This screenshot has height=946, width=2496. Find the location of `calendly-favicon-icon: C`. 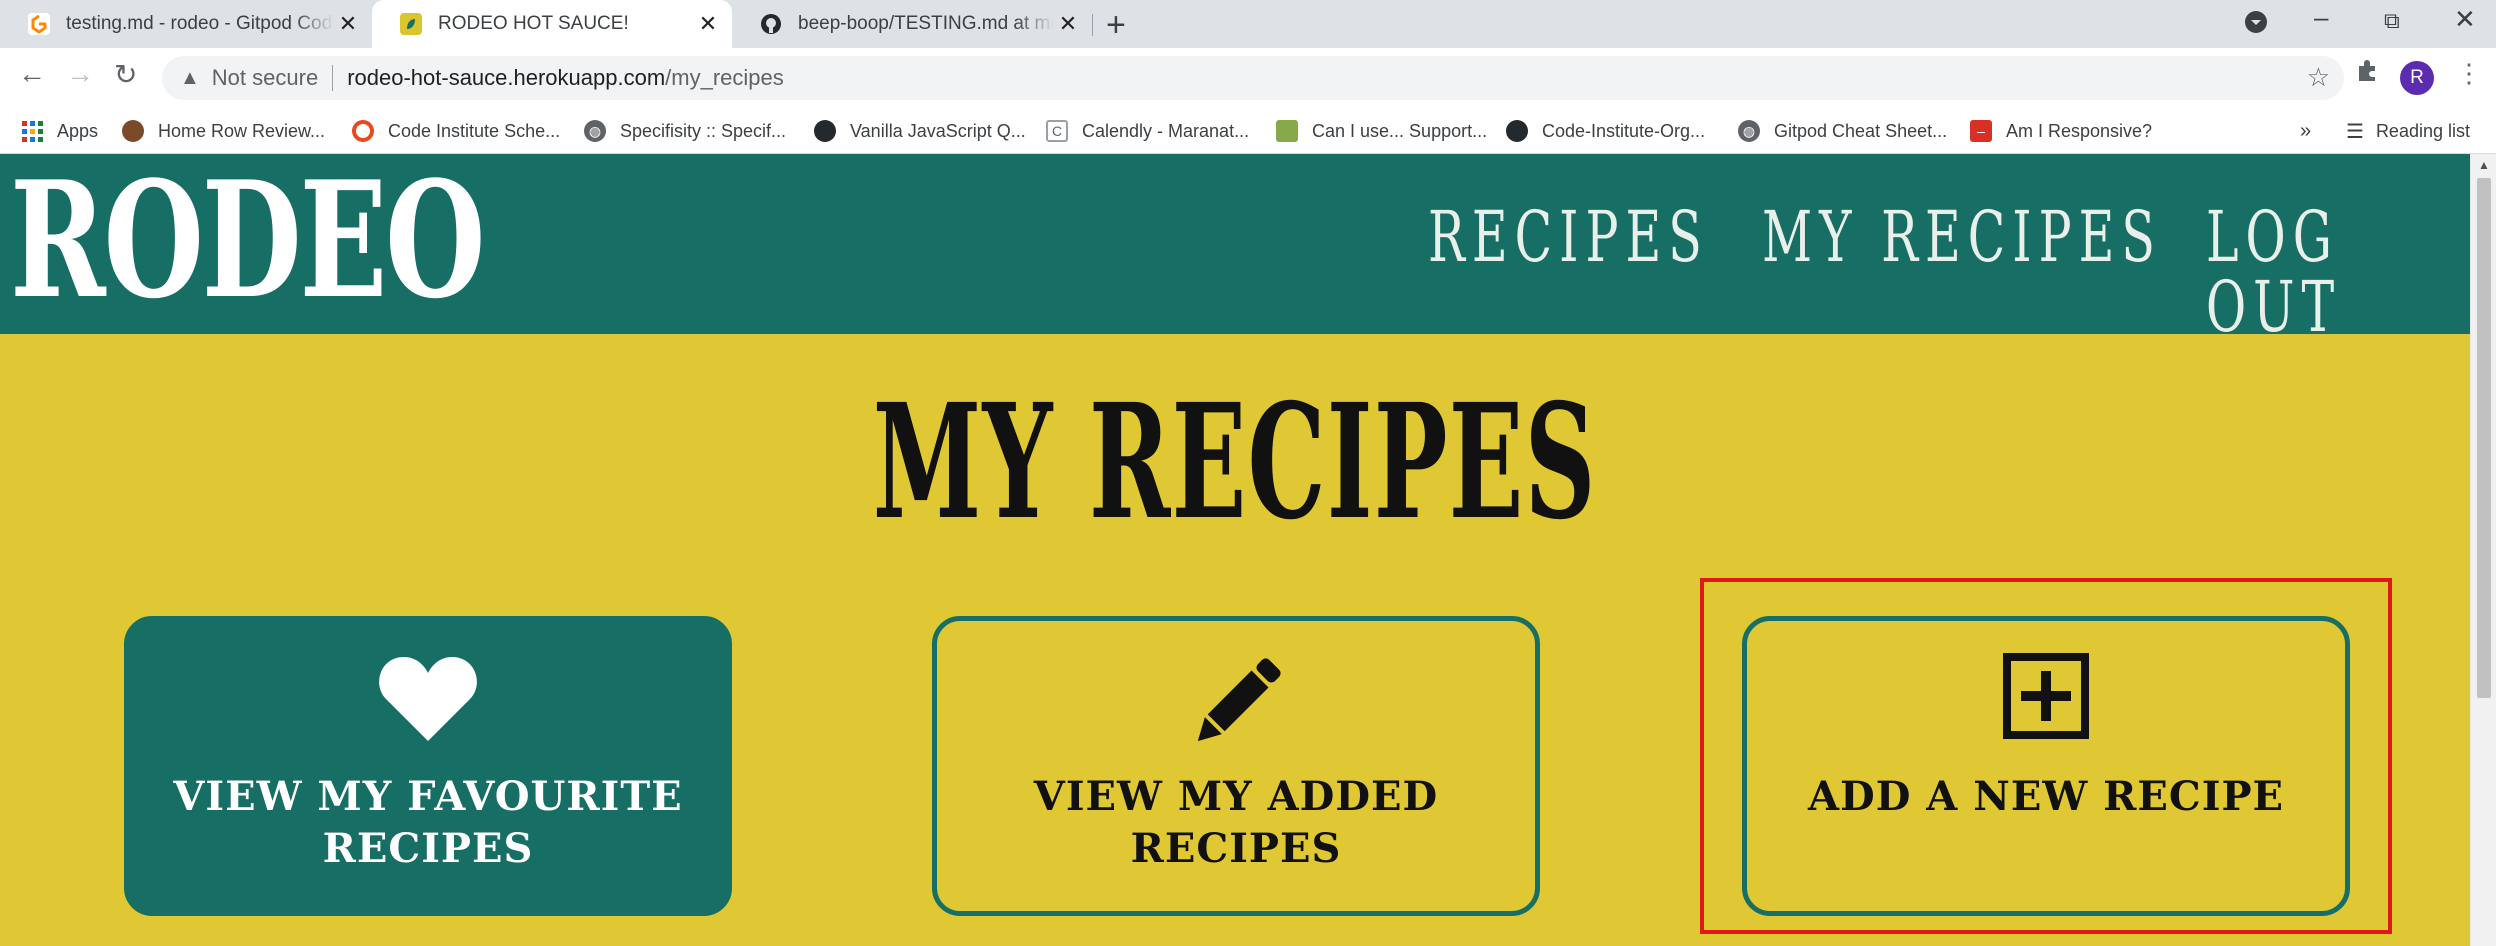

calendly-favicon-icon: C is located at coordinates (1057, 131).